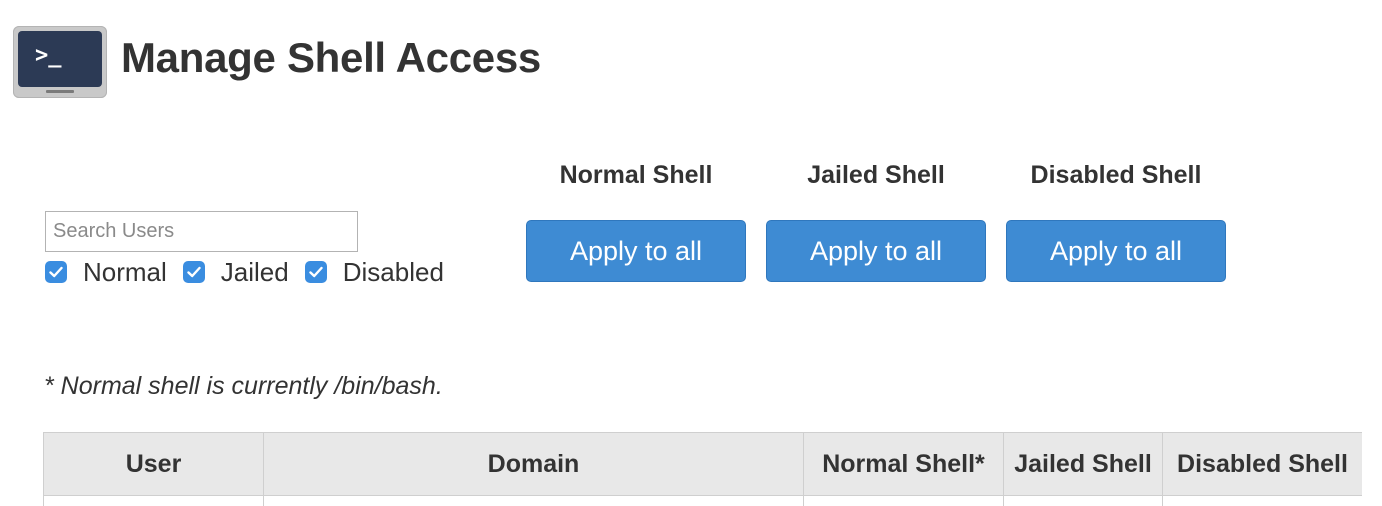  What do you see at coordinates (125, 272) in the screenshot?
I see `filter-label: Normal` at bounding box center [125, 272].